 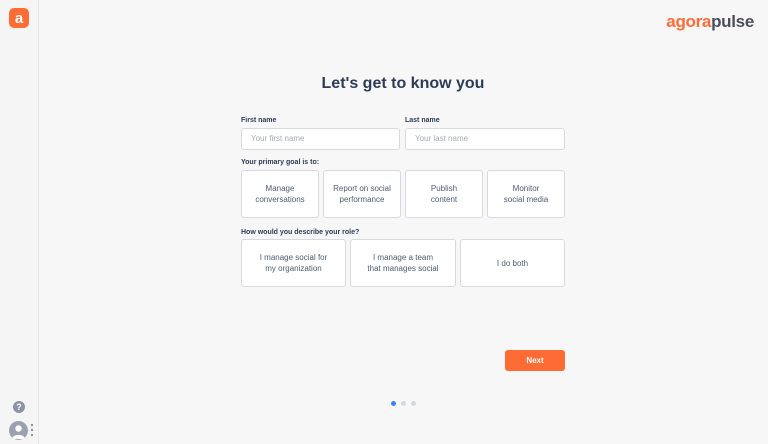 I want to click on last-name-label: Last name, so click(x=422, y=120).